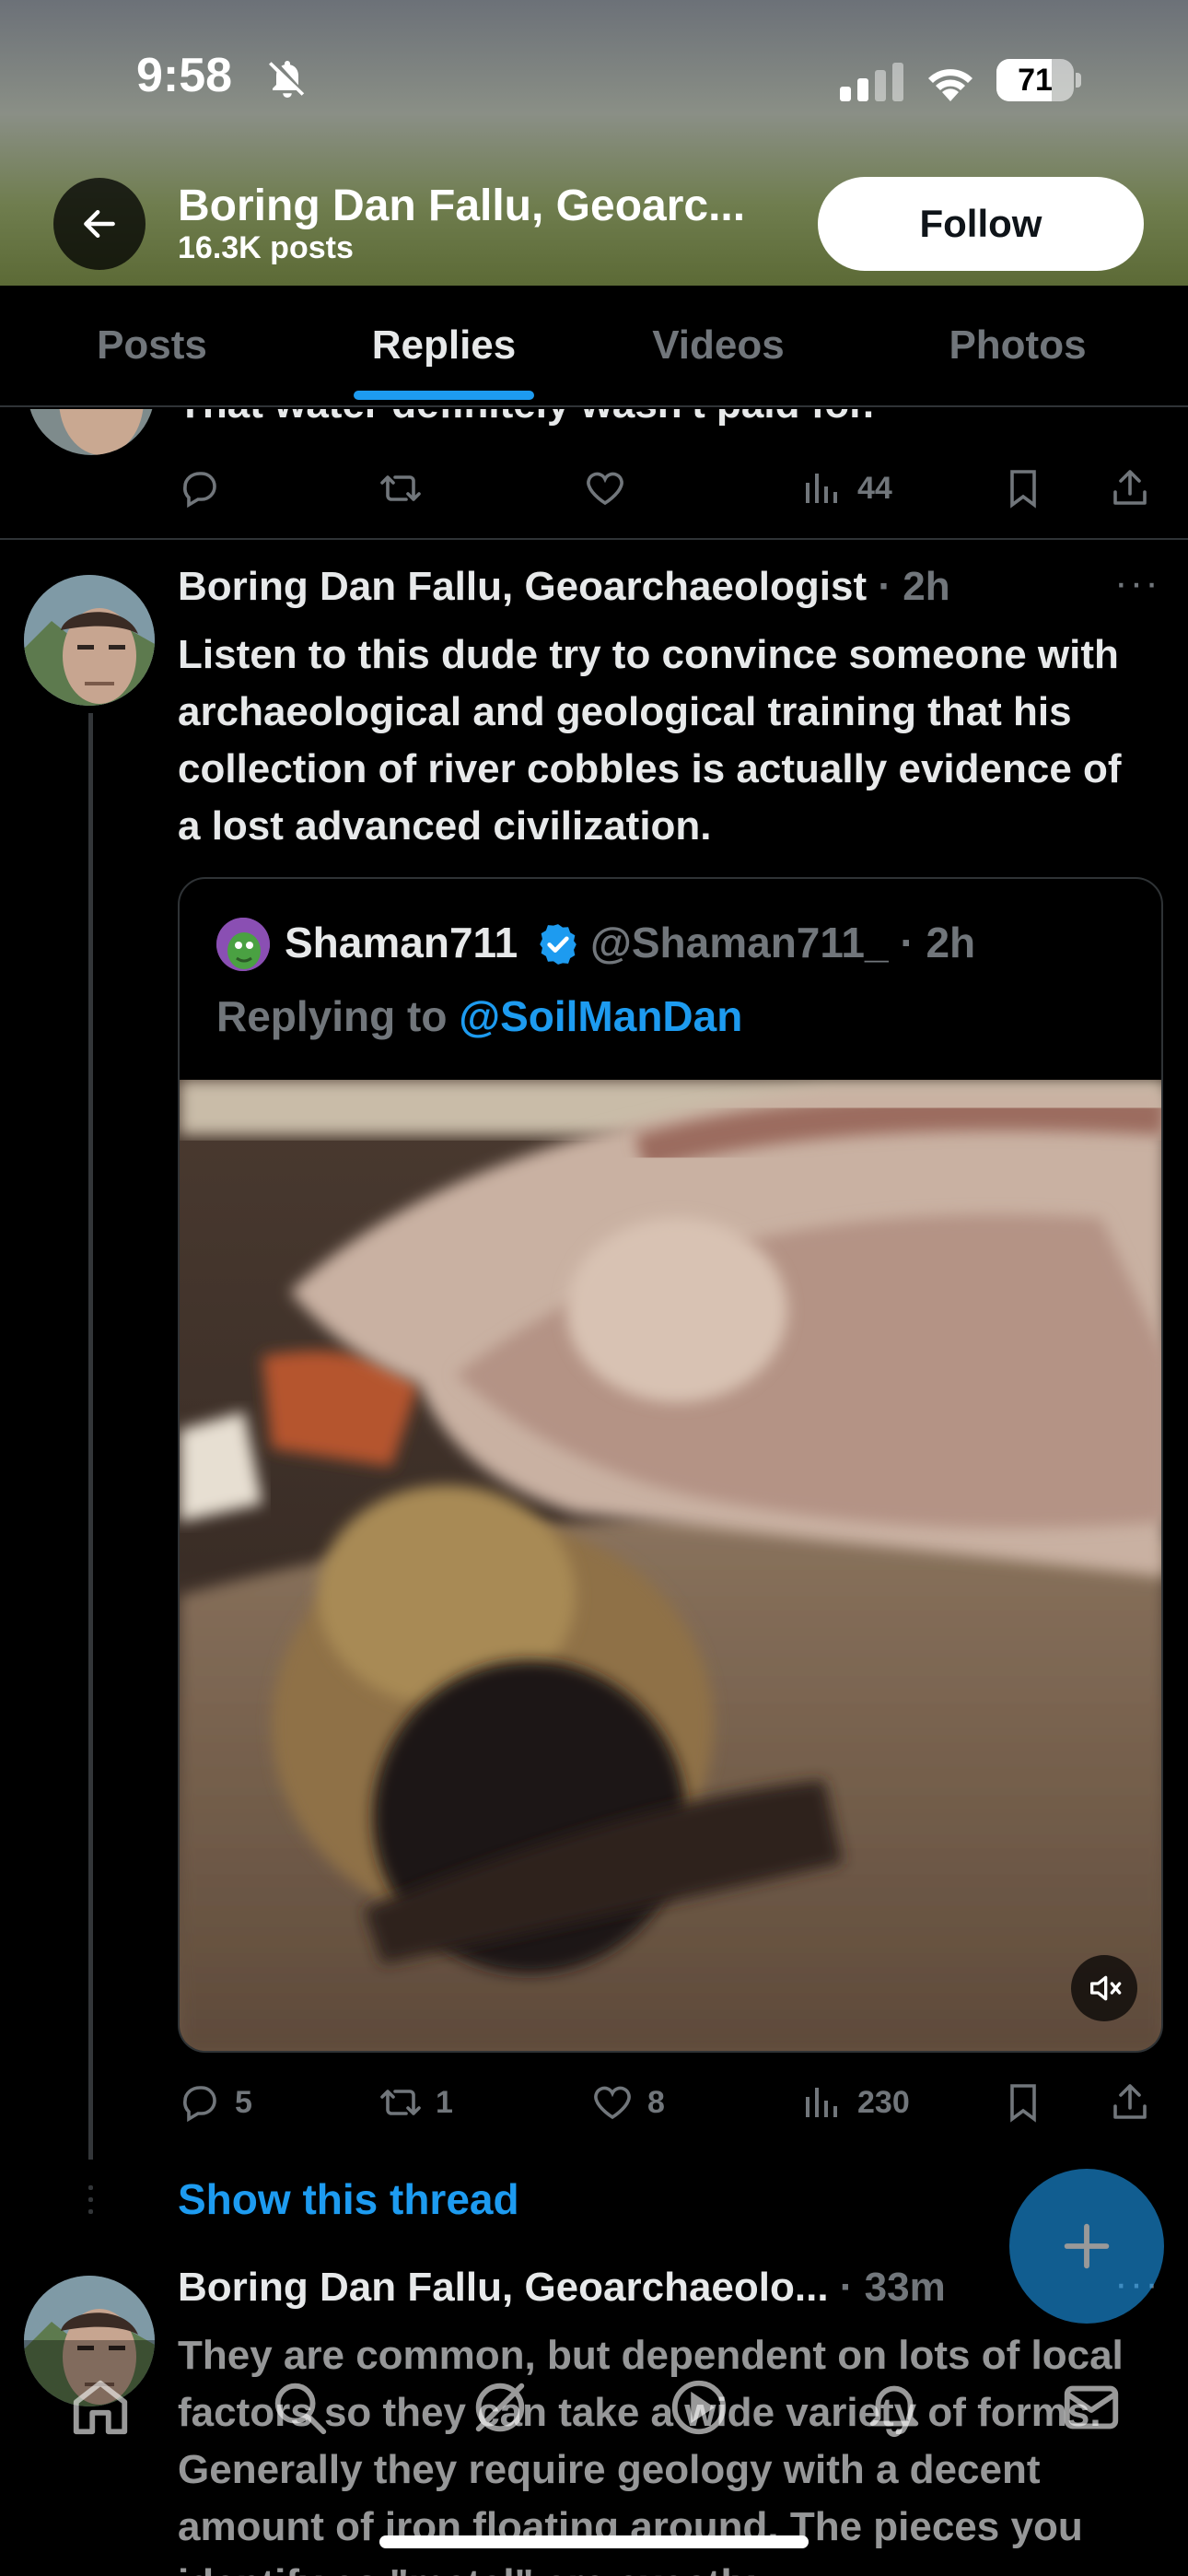 The height and width of the screenshot is (2576, 1188). I want to click on wifi-icon, so click(951, 85).